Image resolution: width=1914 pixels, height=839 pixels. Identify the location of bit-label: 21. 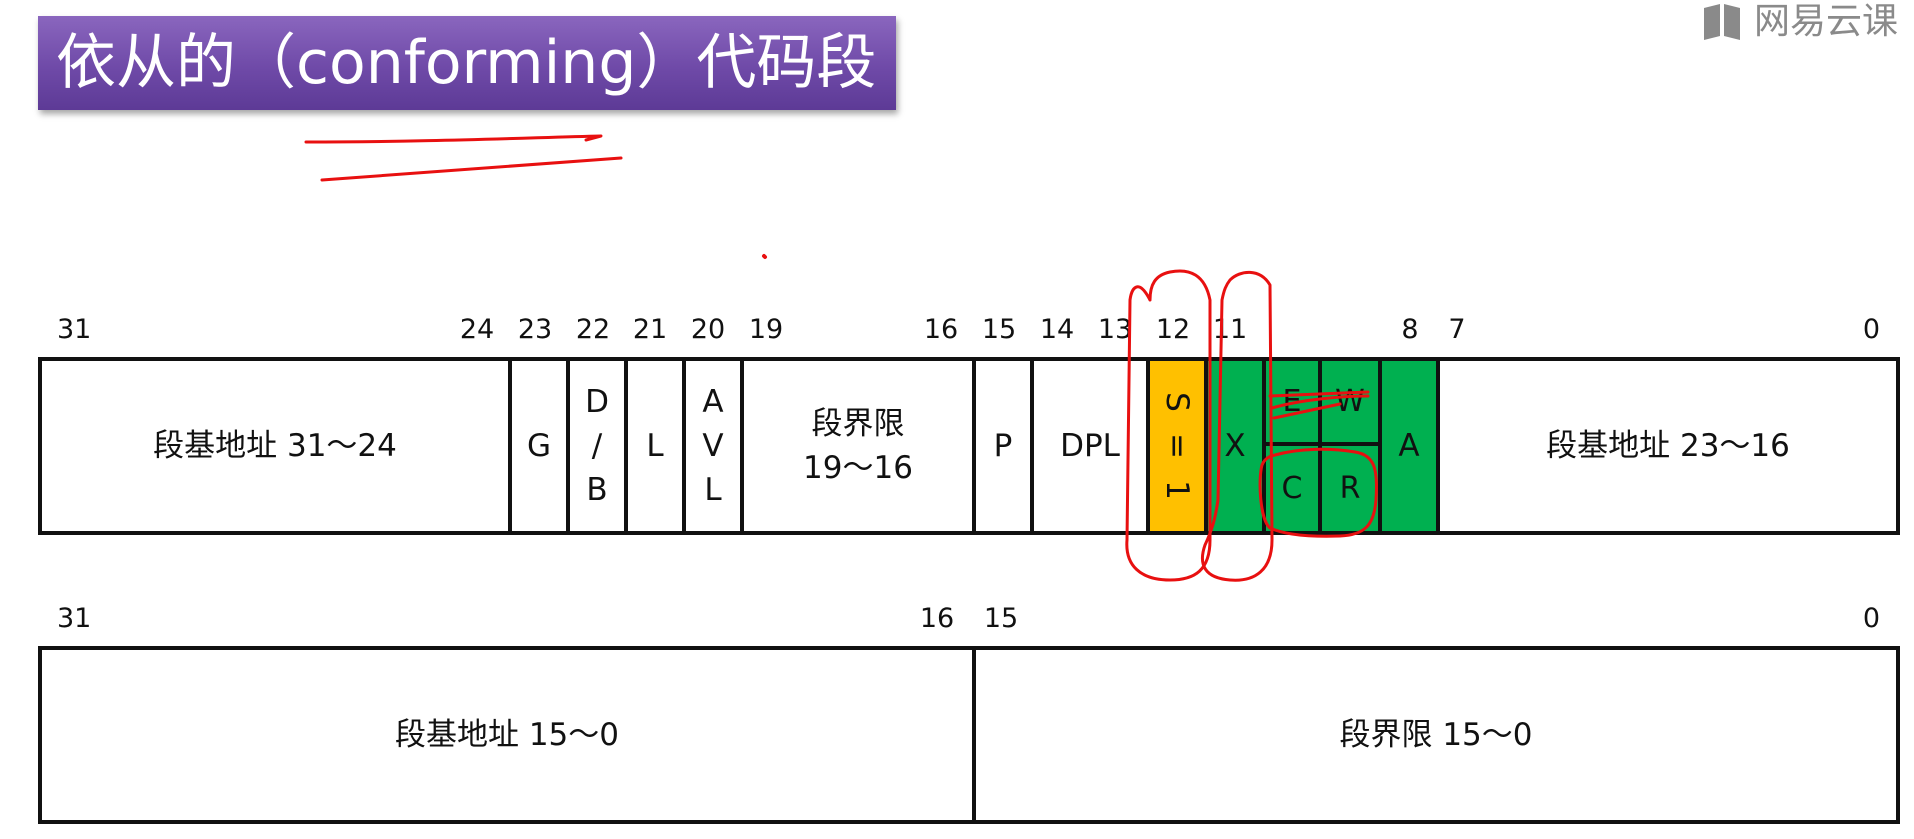
(650, 329).